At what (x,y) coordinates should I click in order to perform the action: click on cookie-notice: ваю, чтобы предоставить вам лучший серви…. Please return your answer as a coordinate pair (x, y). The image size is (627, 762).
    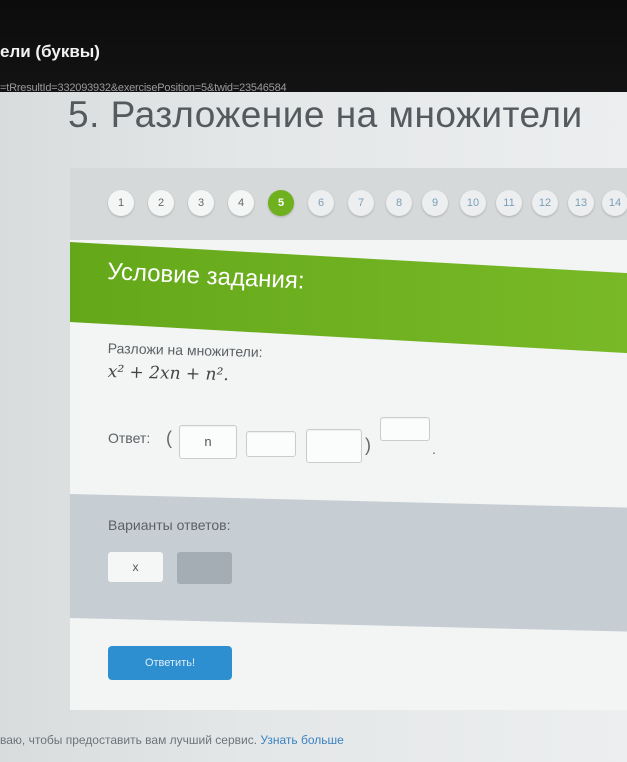
    Looking at the image, I should click on (172, 740).